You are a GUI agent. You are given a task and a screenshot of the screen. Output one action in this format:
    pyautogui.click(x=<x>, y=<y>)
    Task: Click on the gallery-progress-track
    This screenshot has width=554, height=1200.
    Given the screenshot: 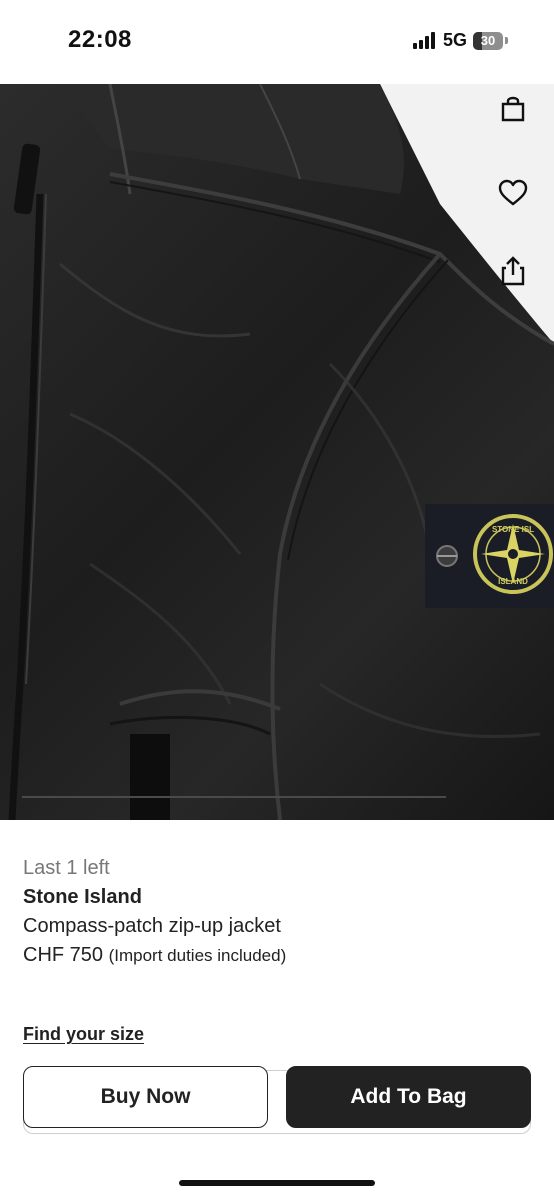 What is the action you would take?
    pyautogui.click(x=234, y=797)
    